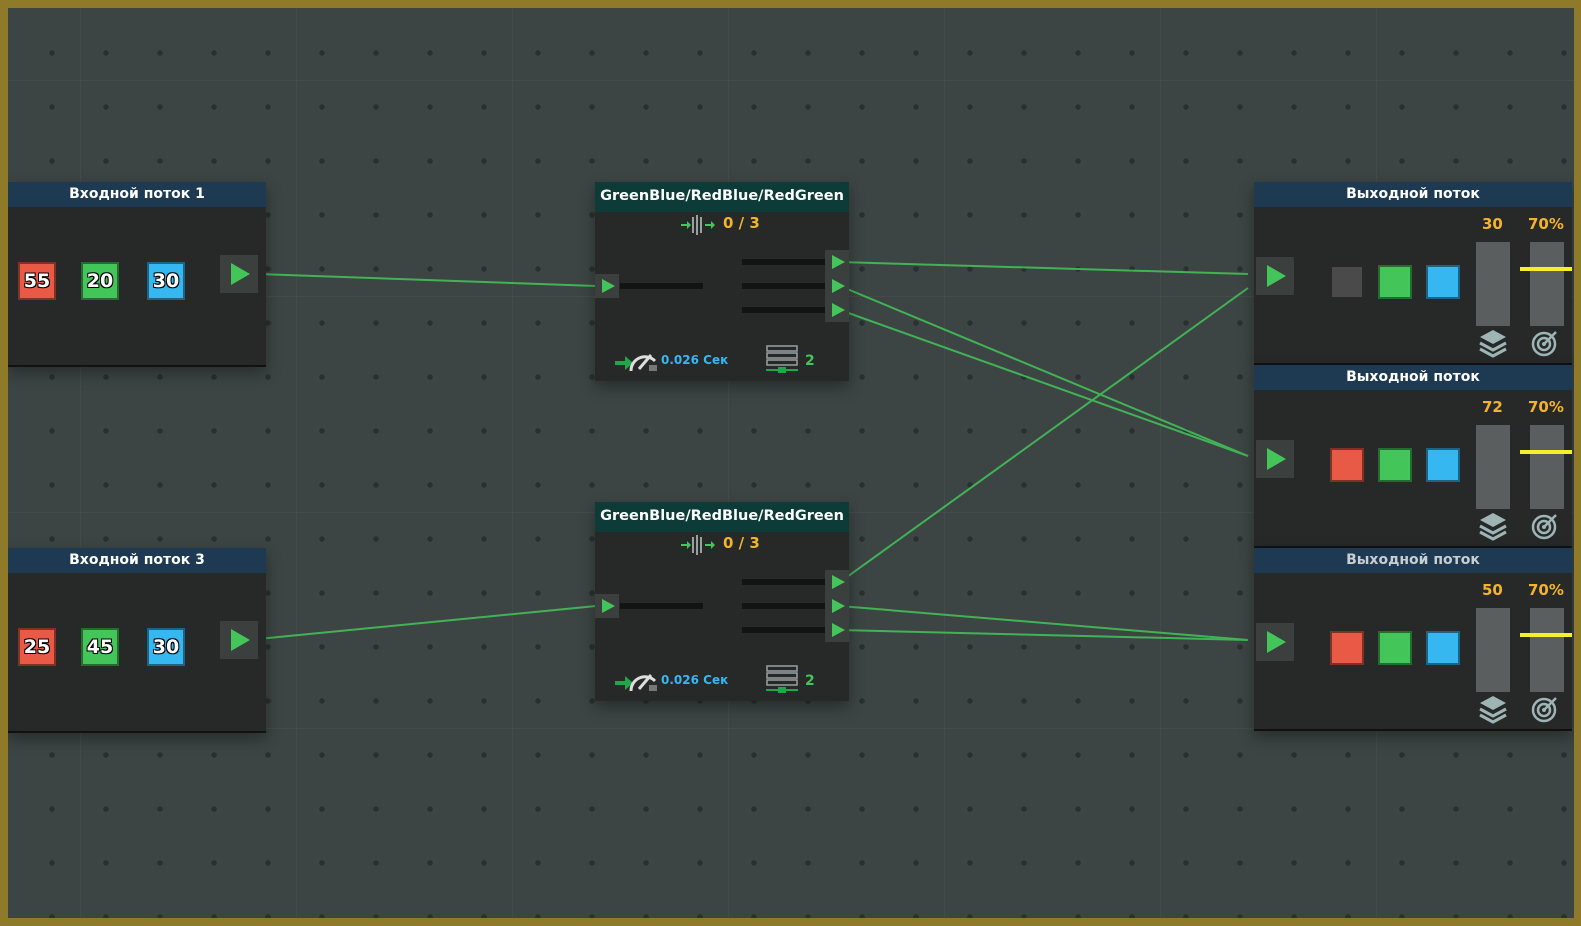  Describe the element at coordinates (1347, 282) in the screenshot. I see `gray-square` at that location.